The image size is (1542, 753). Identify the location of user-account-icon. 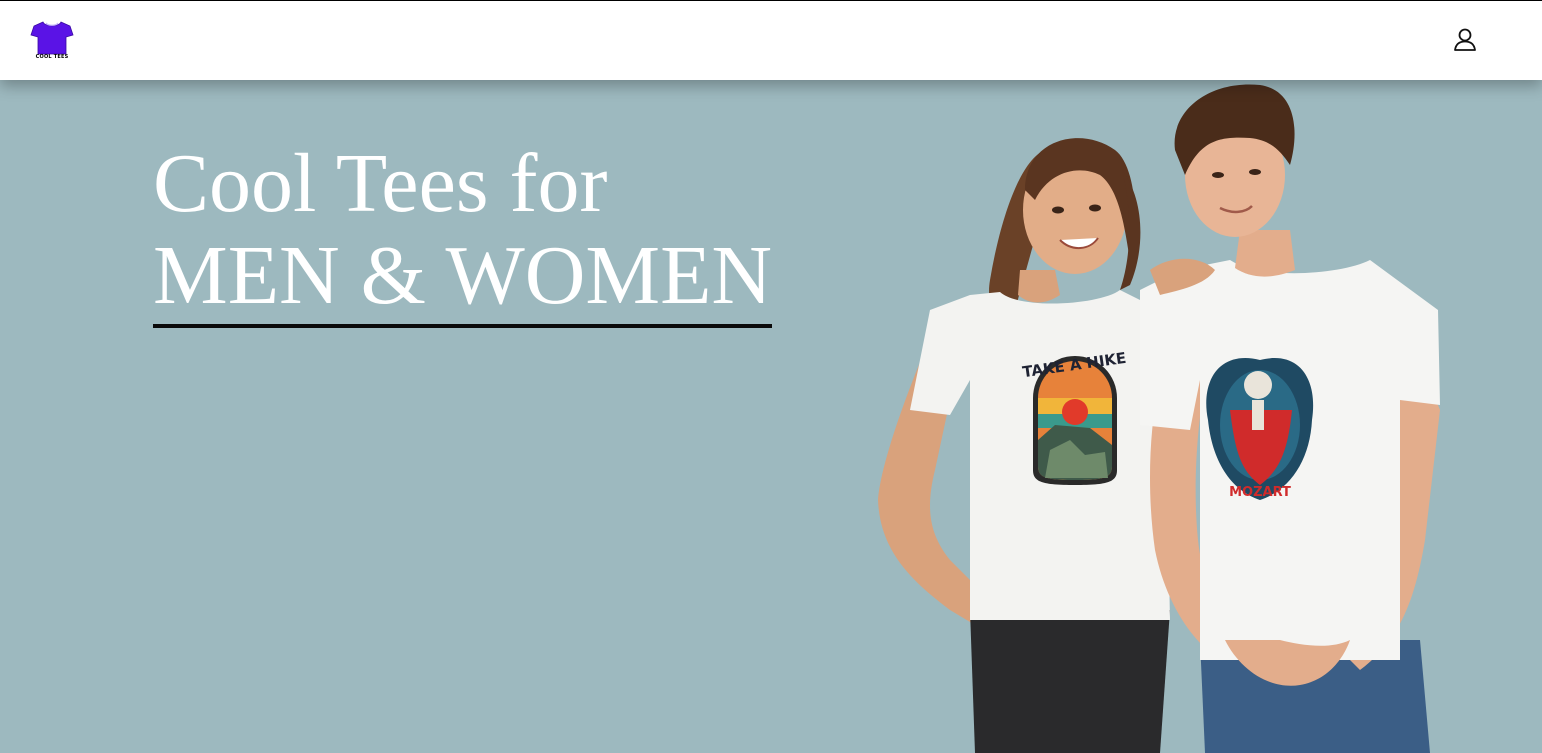
(1465, 40).